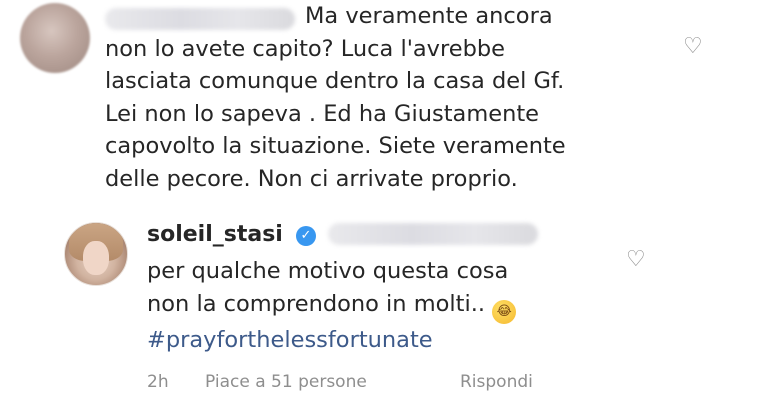  What do you see at coordinates (96, 254) in the screenshot?
I see `avatar` at bounding box center [96, 254].